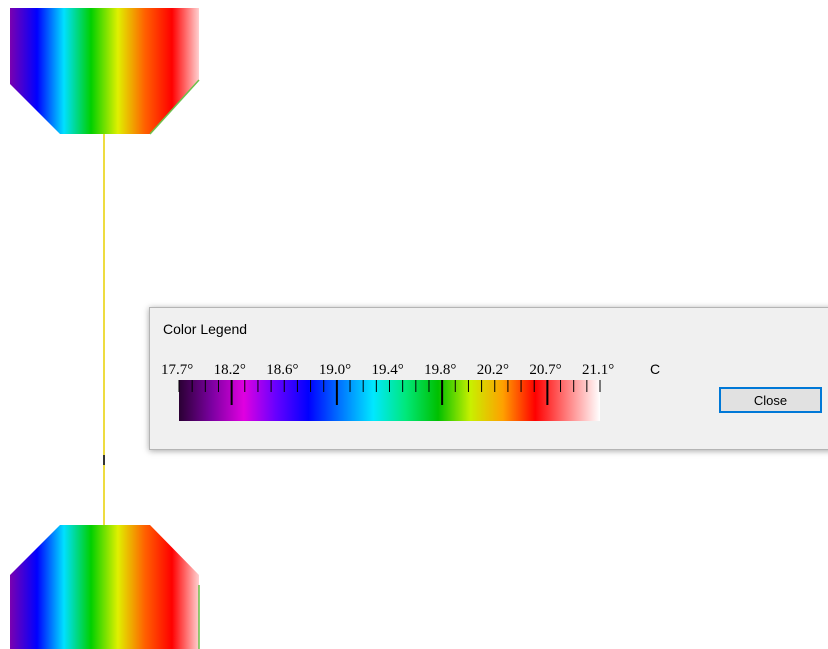 The height and width of the screenshot is (649, 828). What do you see at coordinates (598, 370) in the screenshot?
I see `tick-label: 21.1°` at bounding box center [598, 370].